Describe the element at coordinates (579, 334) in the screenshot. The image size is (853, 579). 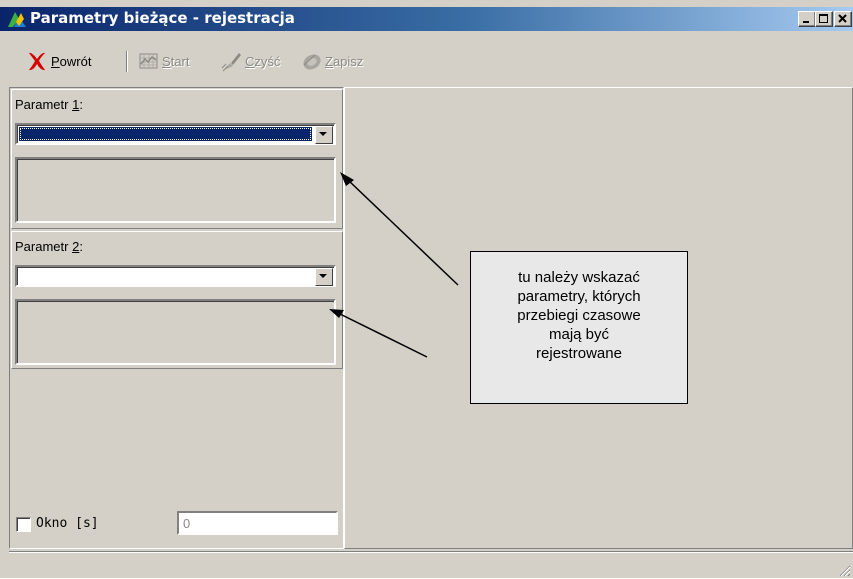
I see `callout-line-4: mają być` at that location.